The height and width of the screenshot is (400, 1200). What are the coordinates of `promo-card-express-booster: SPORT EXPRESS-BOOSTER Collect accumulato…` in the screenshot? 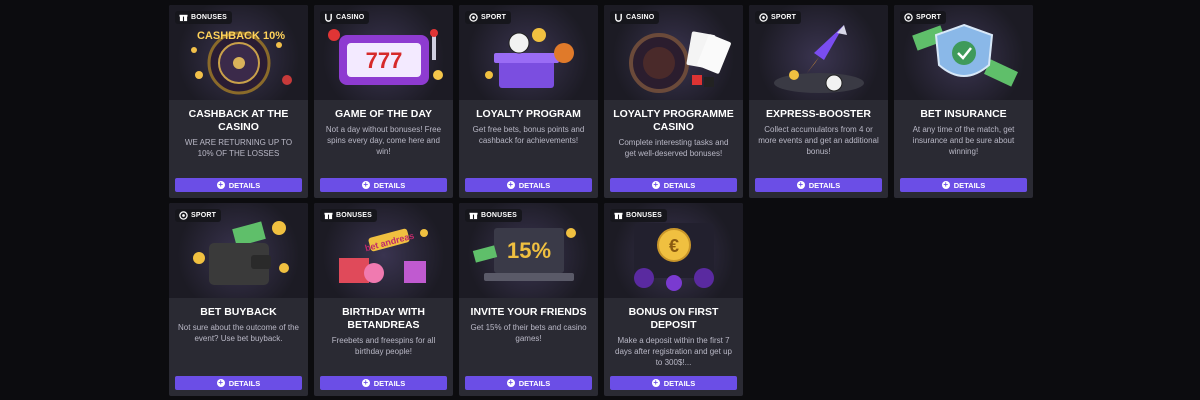 It's located at (818, 101).